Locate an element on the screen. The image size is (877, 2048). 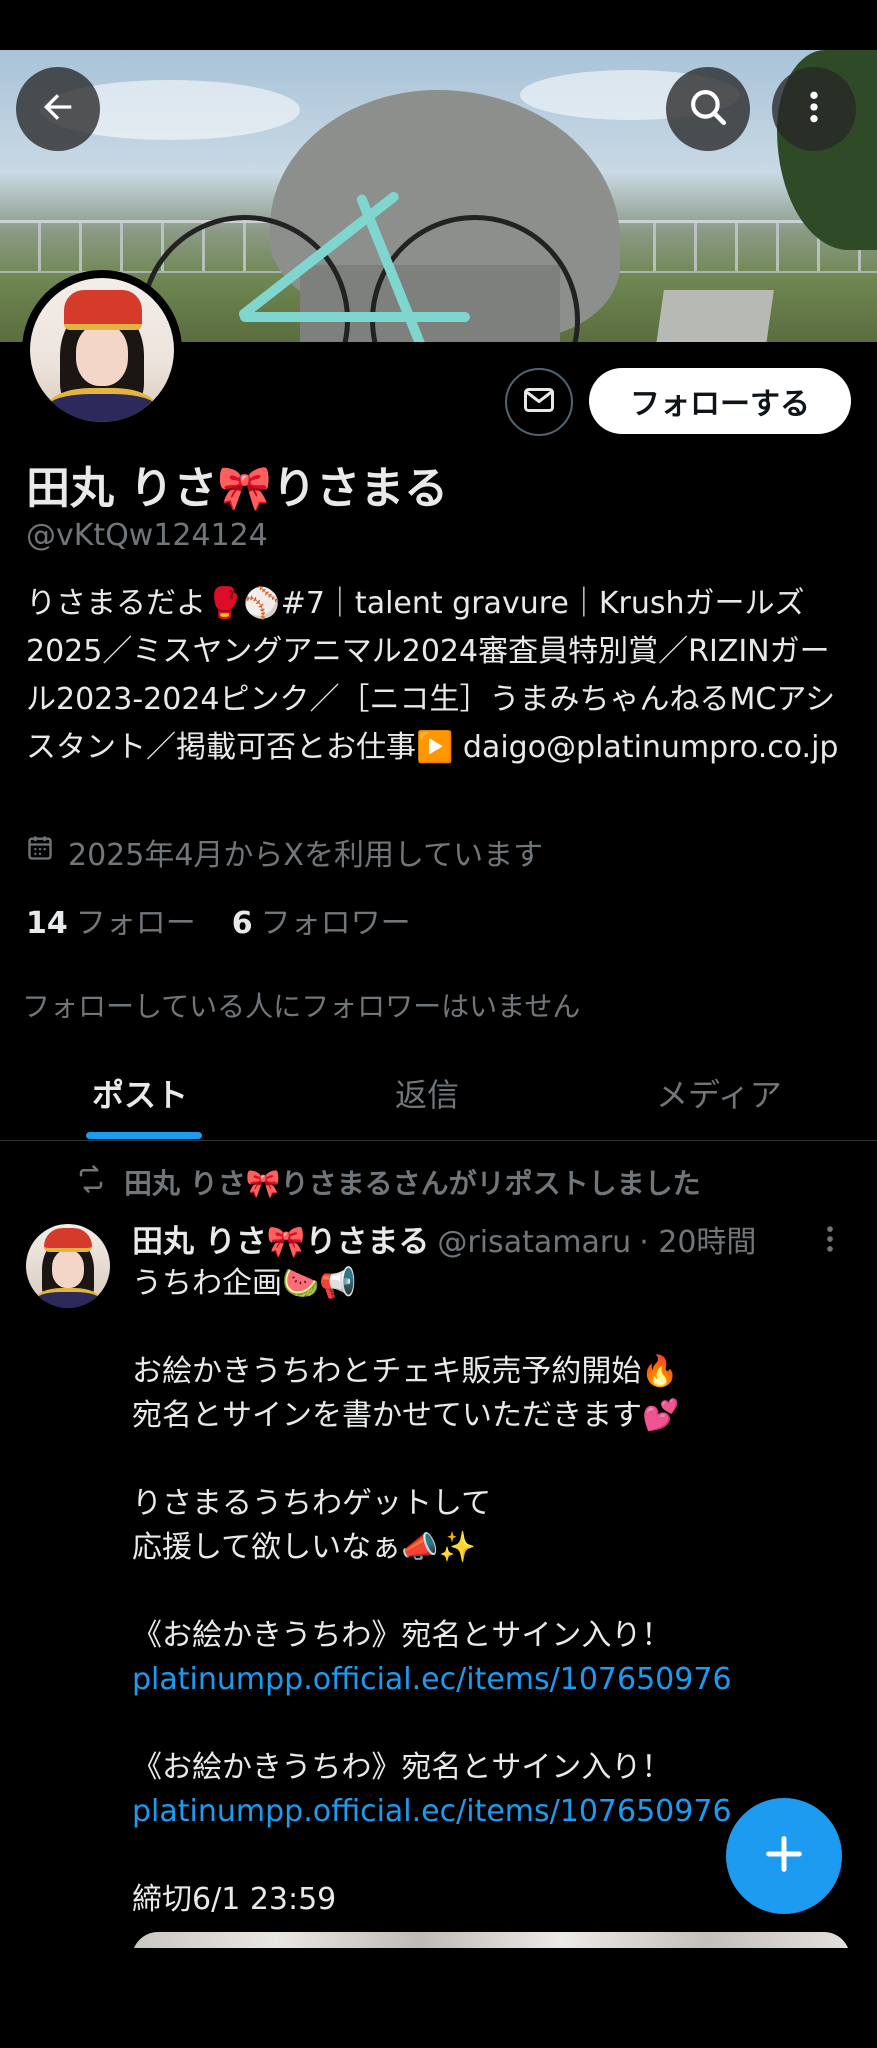
bottom-bar-area is located at coordinates (438, 1998).